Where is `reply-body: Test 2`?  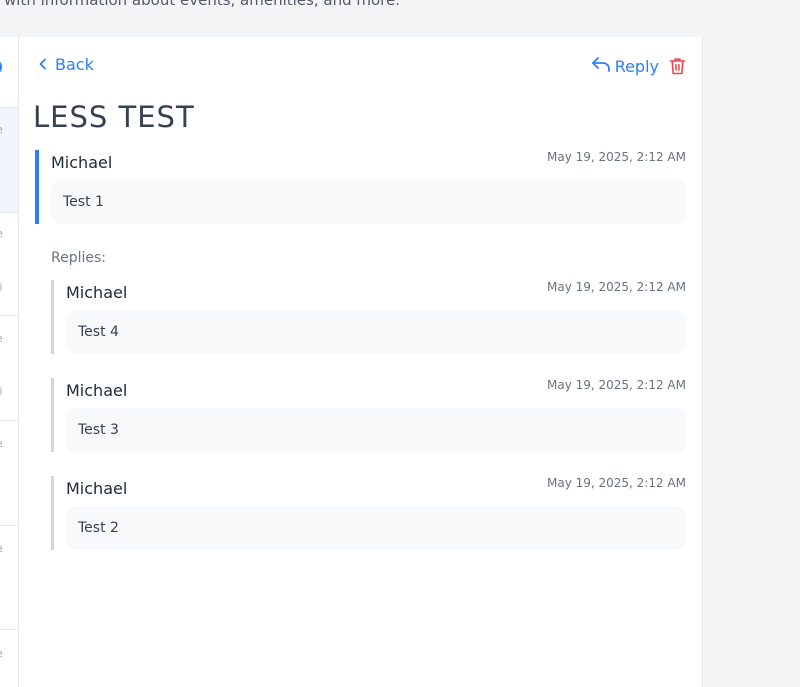
reply-body: Test 2 is located at coordinates (376, 528).